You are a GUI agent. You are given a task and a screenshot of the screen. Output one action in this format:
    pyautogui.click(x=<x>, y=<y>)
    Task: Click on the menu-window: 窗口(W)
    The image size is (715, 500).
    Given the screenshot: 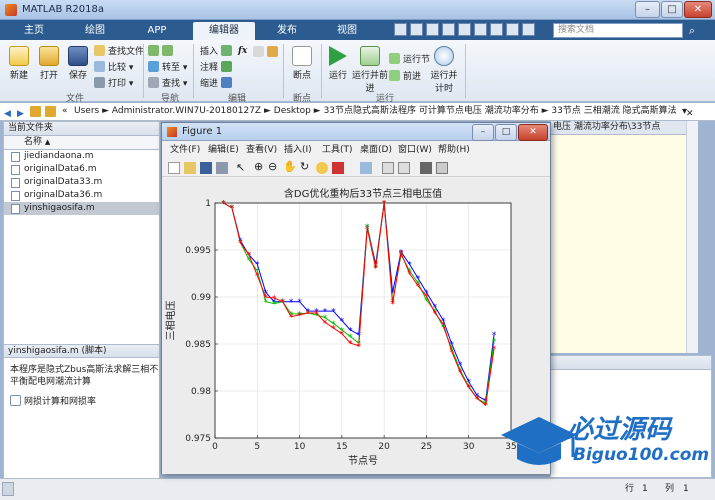 What is the action you would take?
    pyautogui.click(x=415, y=150)
    